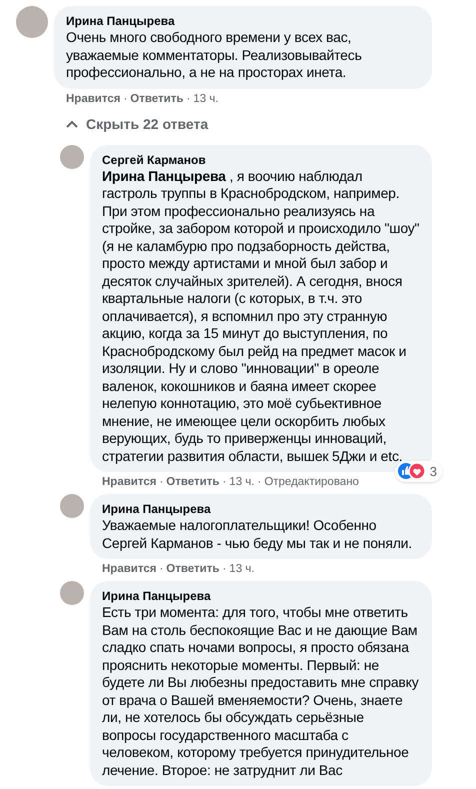 Image resolution: width=476 pixels, height=789 pixels. Describe the element at coordinates (137, 124) in the screenshot. I see `hide-replies-link: Скрыть 22 ответа` at that location.